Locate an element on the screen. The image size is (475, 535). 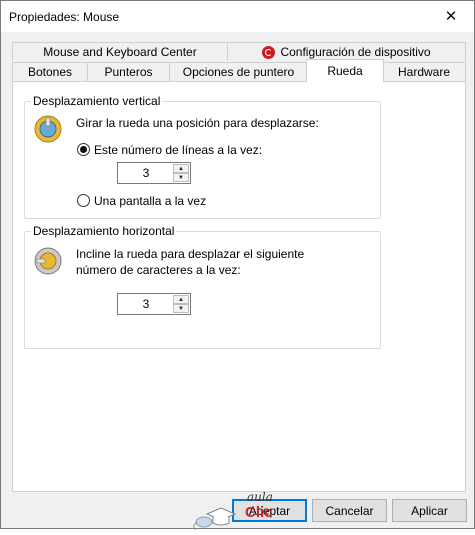
tab-label: Mouse and Keyboard Center is located at coordinates (120, 52).